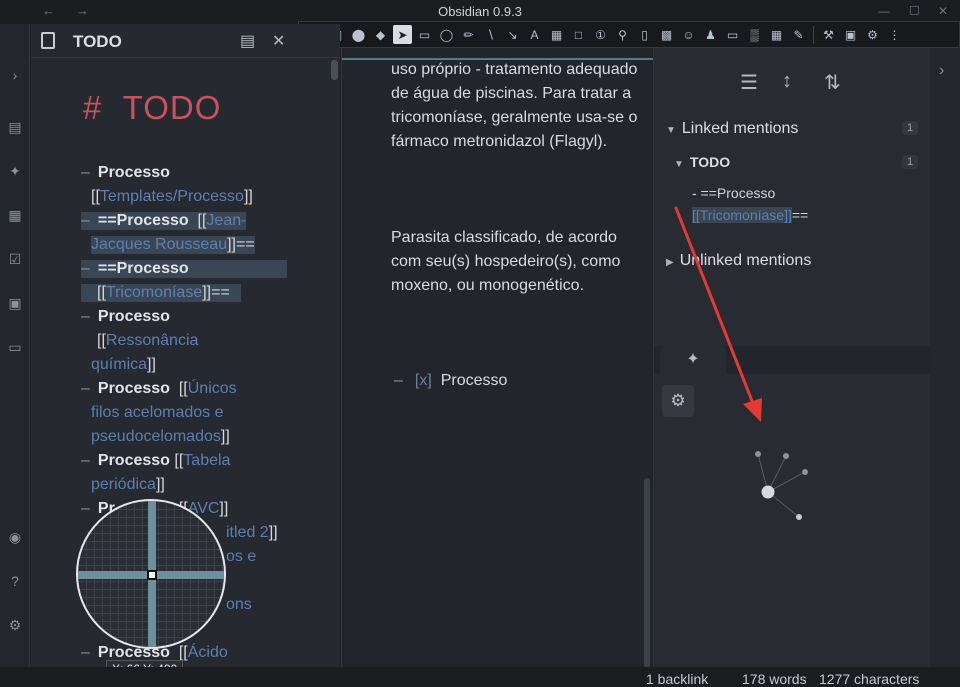 The height and width of the screenshot is (687, 960). Describe the element at coordinates (556, 34) in the screenshot. I see `text-box-icon: ▦` at that location.